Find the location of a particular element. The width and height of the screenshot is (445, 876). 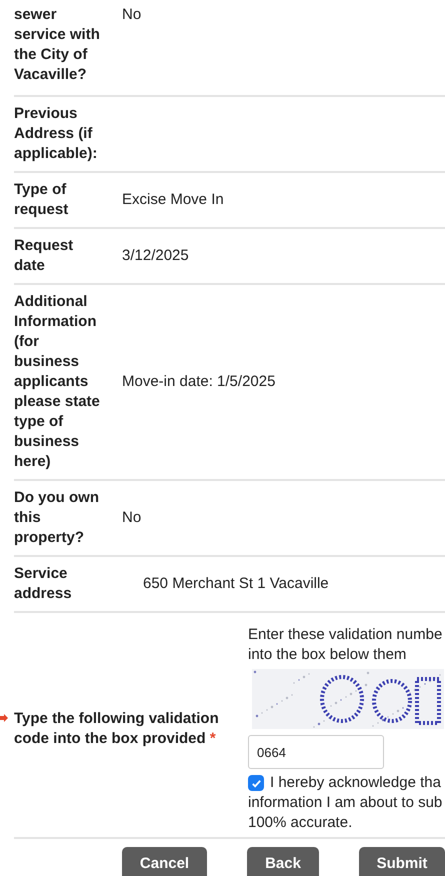

field-label: Type the following validation code into the box provided * is located at coordinates (116, 728).